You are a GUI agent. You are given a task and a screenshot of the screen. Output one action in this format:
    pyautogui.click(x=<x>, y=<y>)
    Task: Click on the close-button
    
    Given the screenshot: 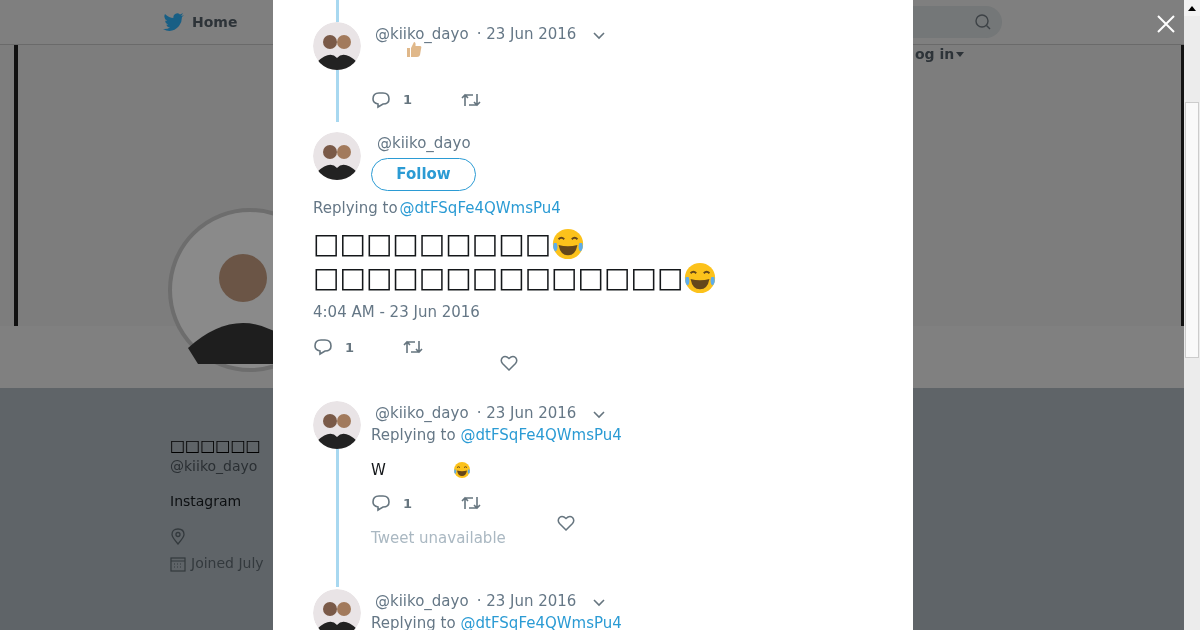 What is the action you would take?
    pyautogui.click(x=1166, y=24)
    